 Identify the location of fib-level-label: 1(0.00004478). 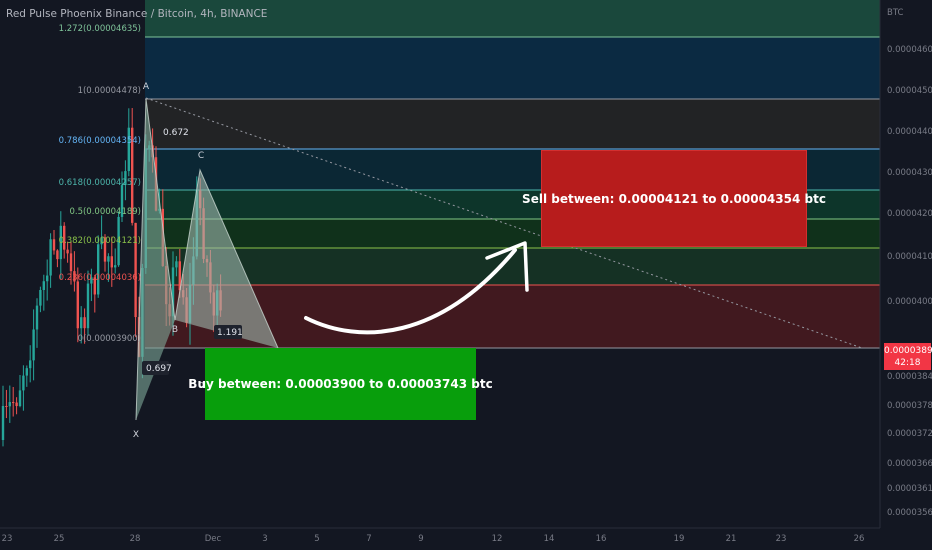
(109, 91).